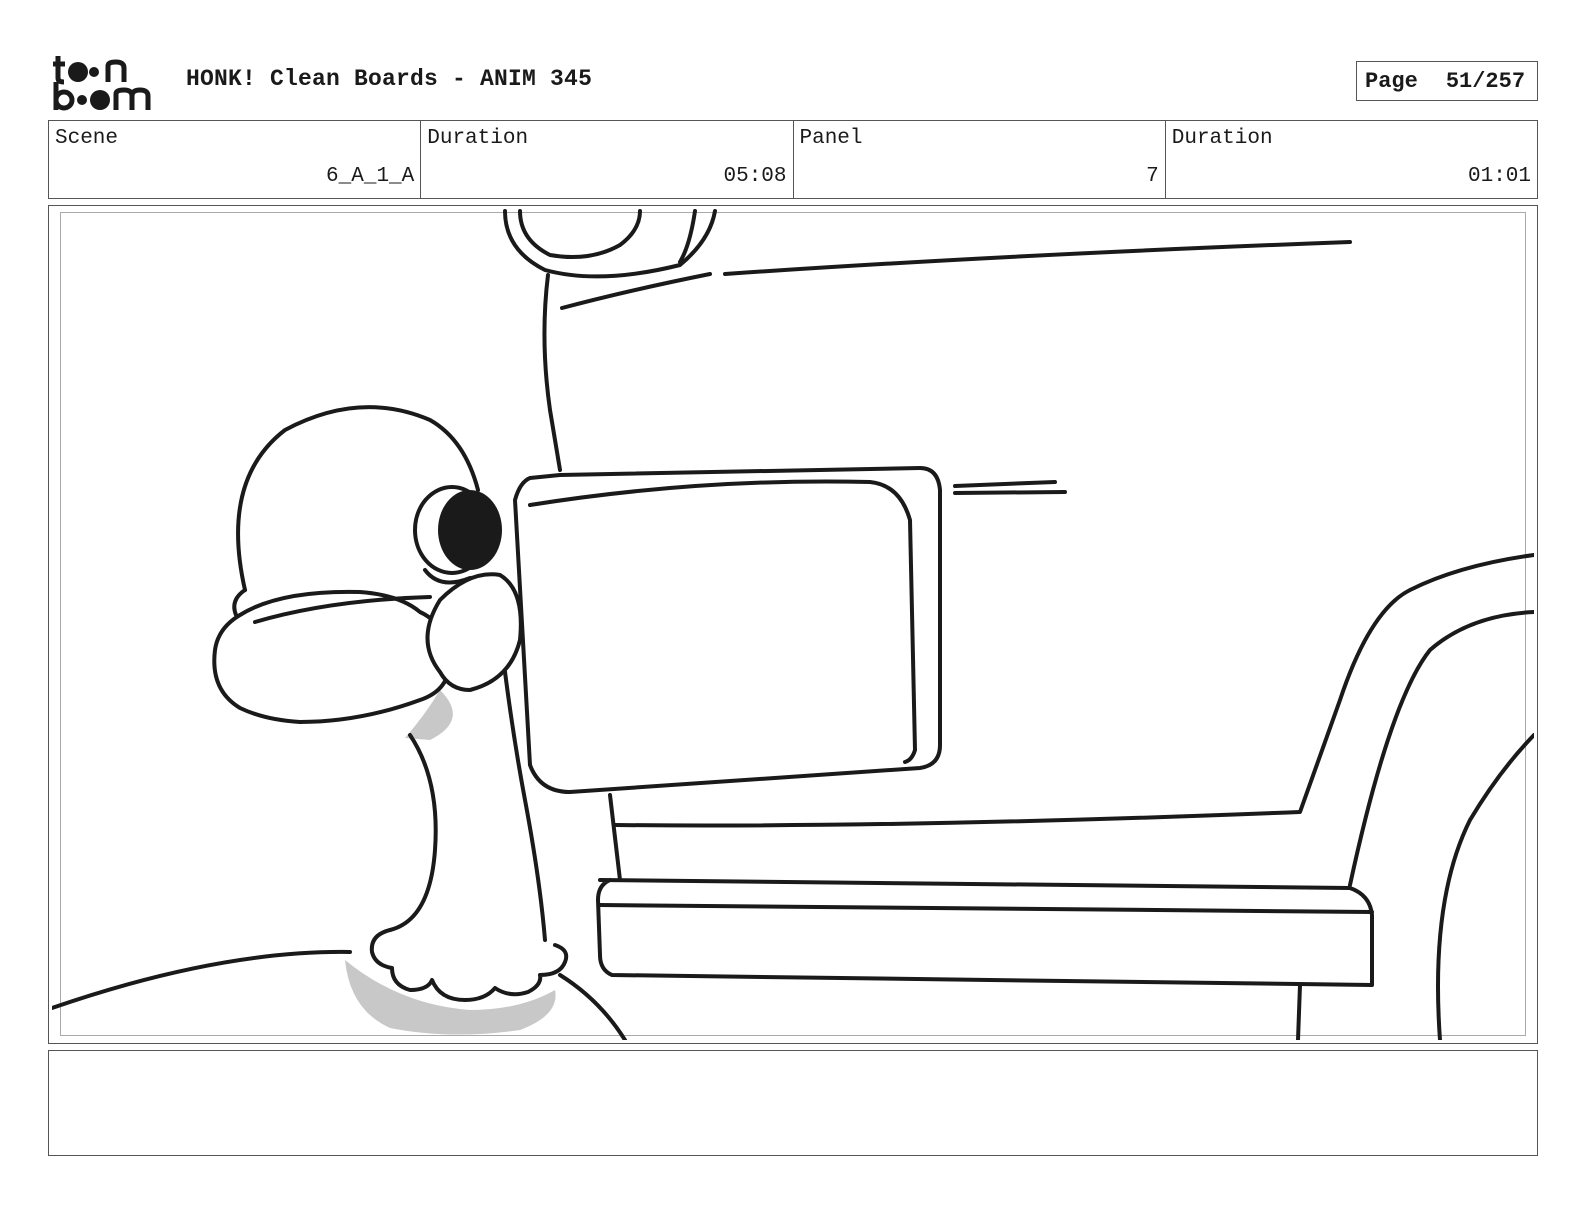  I want to click on panel-duration-label: Duration, so click(1222, 138).